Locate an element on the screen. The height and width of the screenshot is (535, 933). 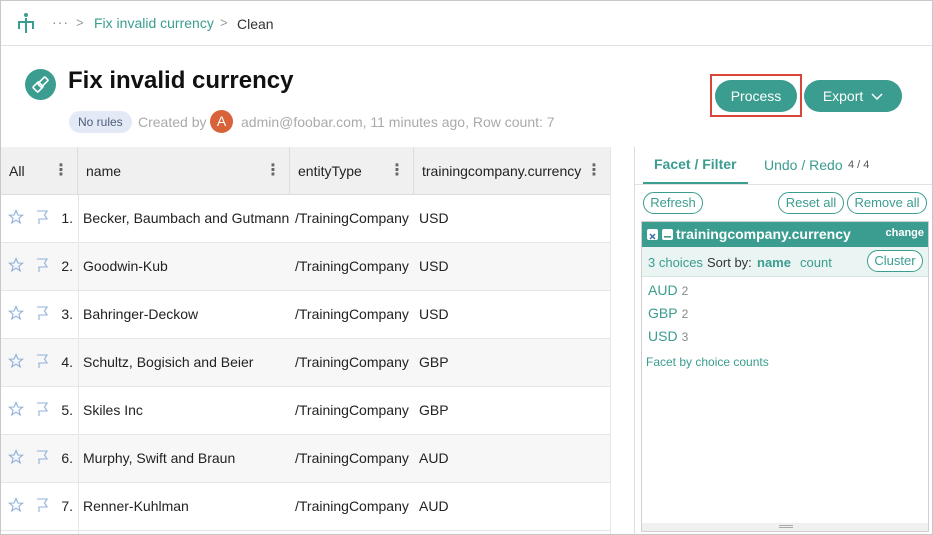
brush-icon is located at coordinates (40, 84).